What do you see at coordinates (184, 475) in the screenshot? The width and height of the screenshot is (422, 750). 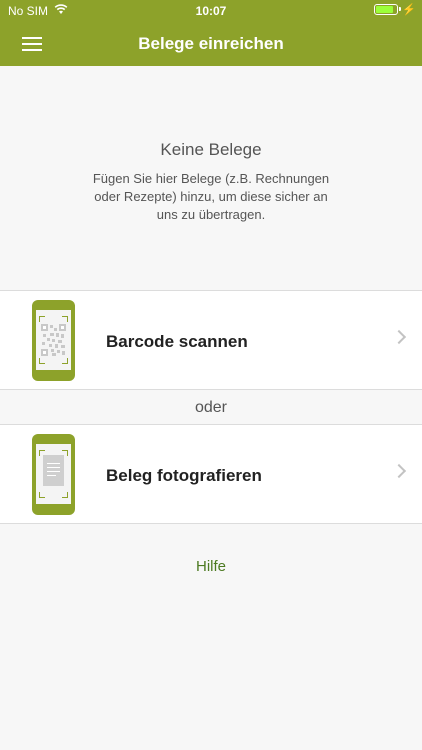 I see `photograph-receipt-label: Beleg fotografieren` at bounding box center [184, 475].